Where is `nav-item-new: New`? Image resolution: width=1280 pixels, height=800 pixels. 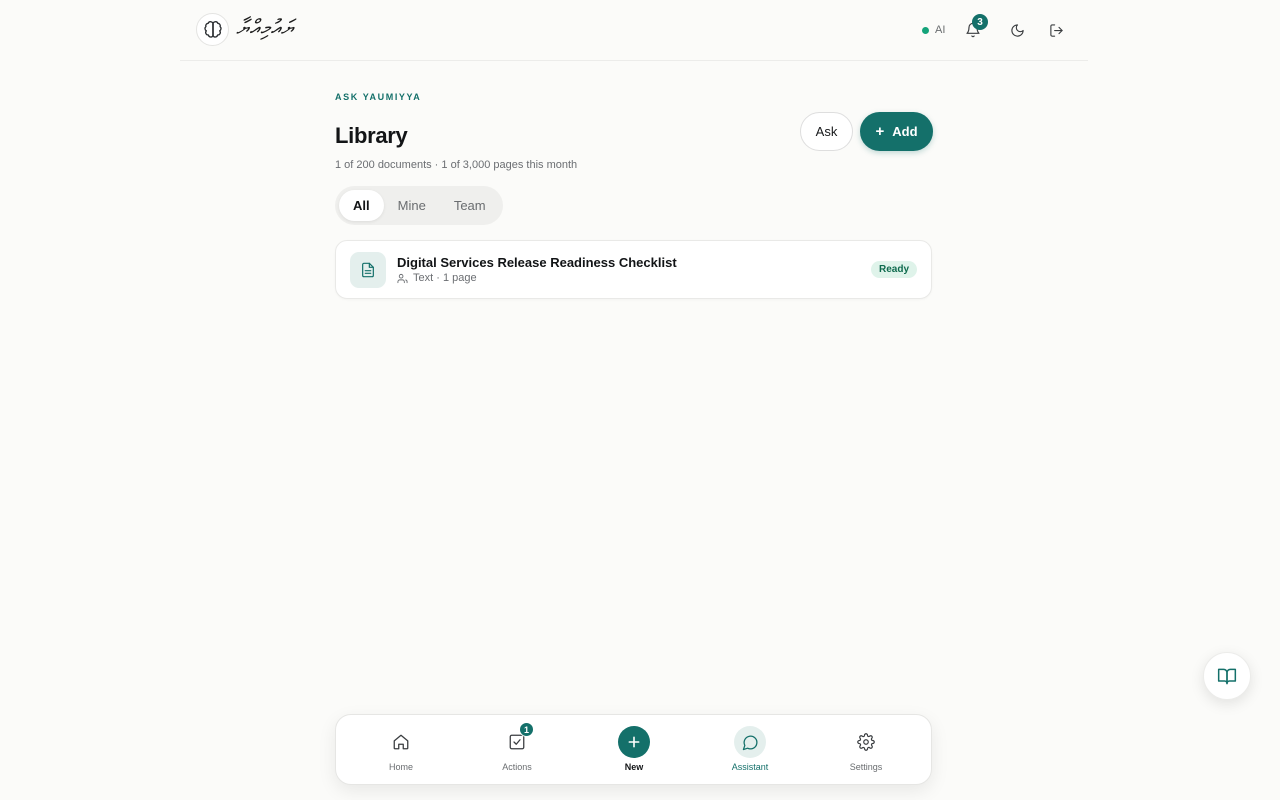 nav-item-new: New is located at coordinates (634, 750).